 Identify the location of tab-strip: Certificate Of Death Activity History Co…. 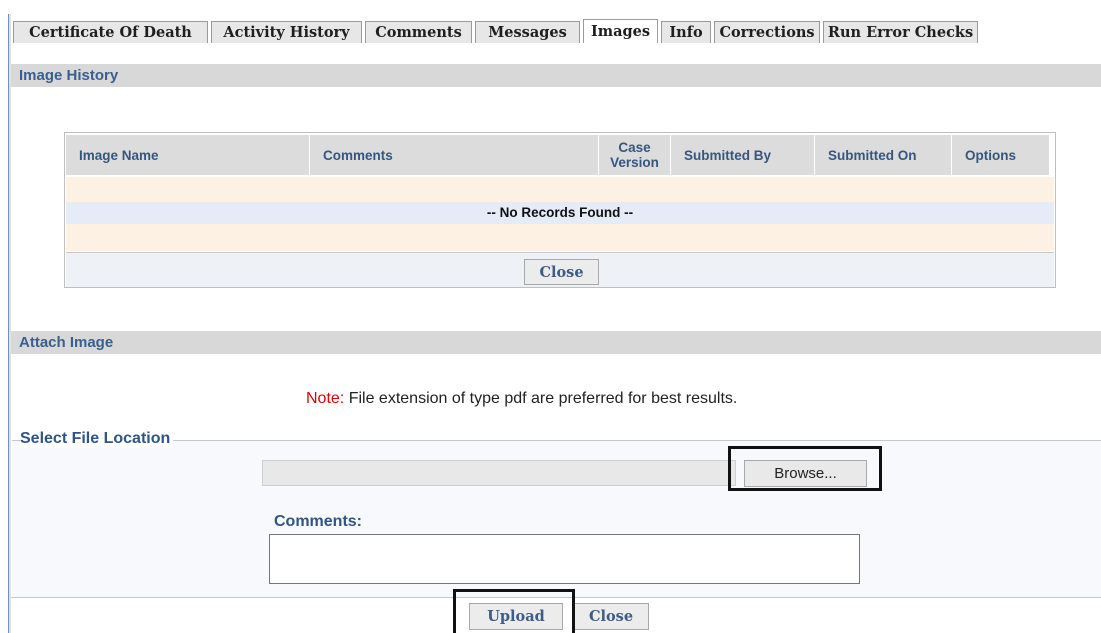
(497, 32).